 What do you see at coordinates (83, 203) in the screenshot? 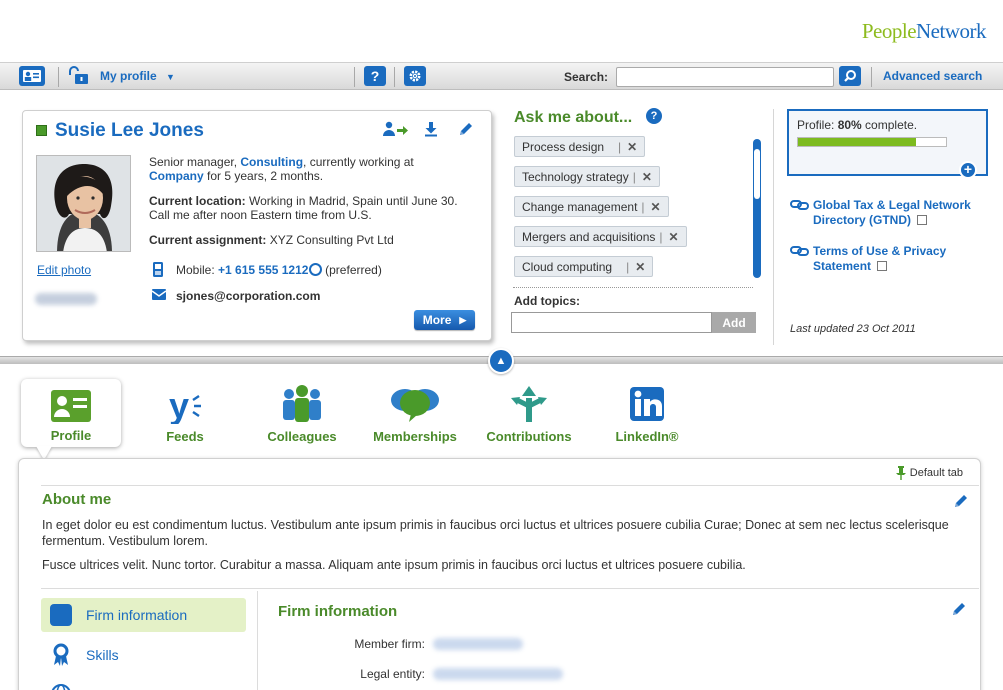
I see `profile-photo` at bounding box center [83, 203].